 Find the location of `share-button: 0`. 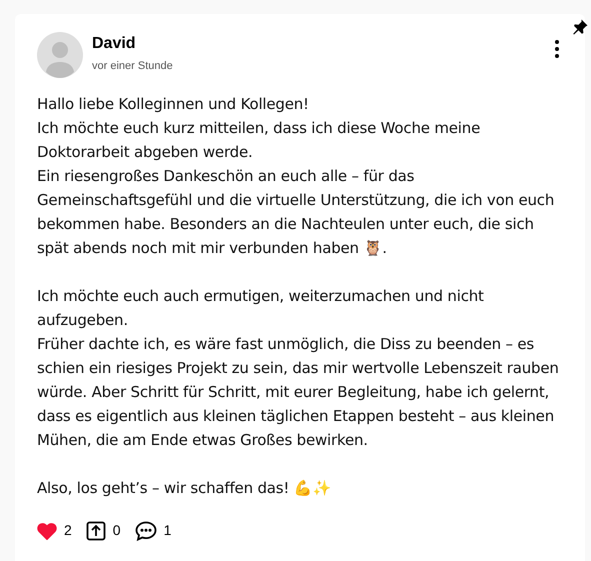

share-button: 0 is located at coordinates (103, 530).